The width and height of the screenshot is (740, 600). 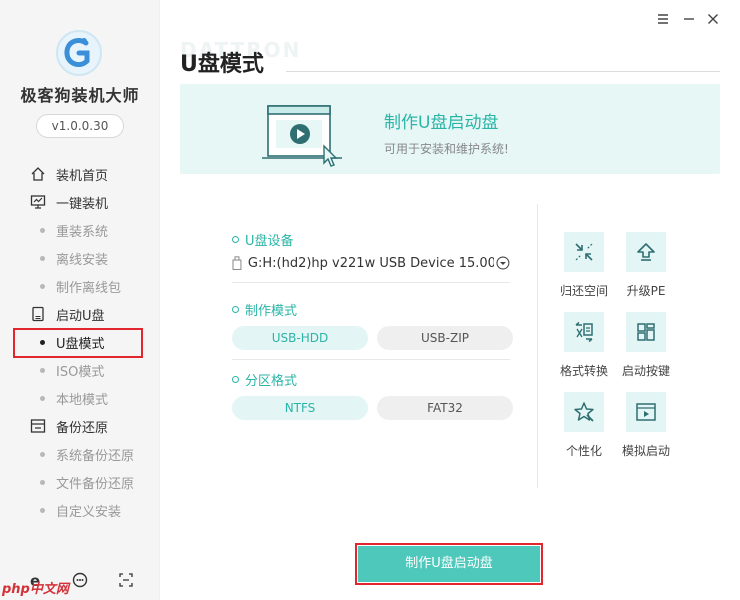 I want to click on sidebar-item-label: 一键装机, so click(x=82, y=204).